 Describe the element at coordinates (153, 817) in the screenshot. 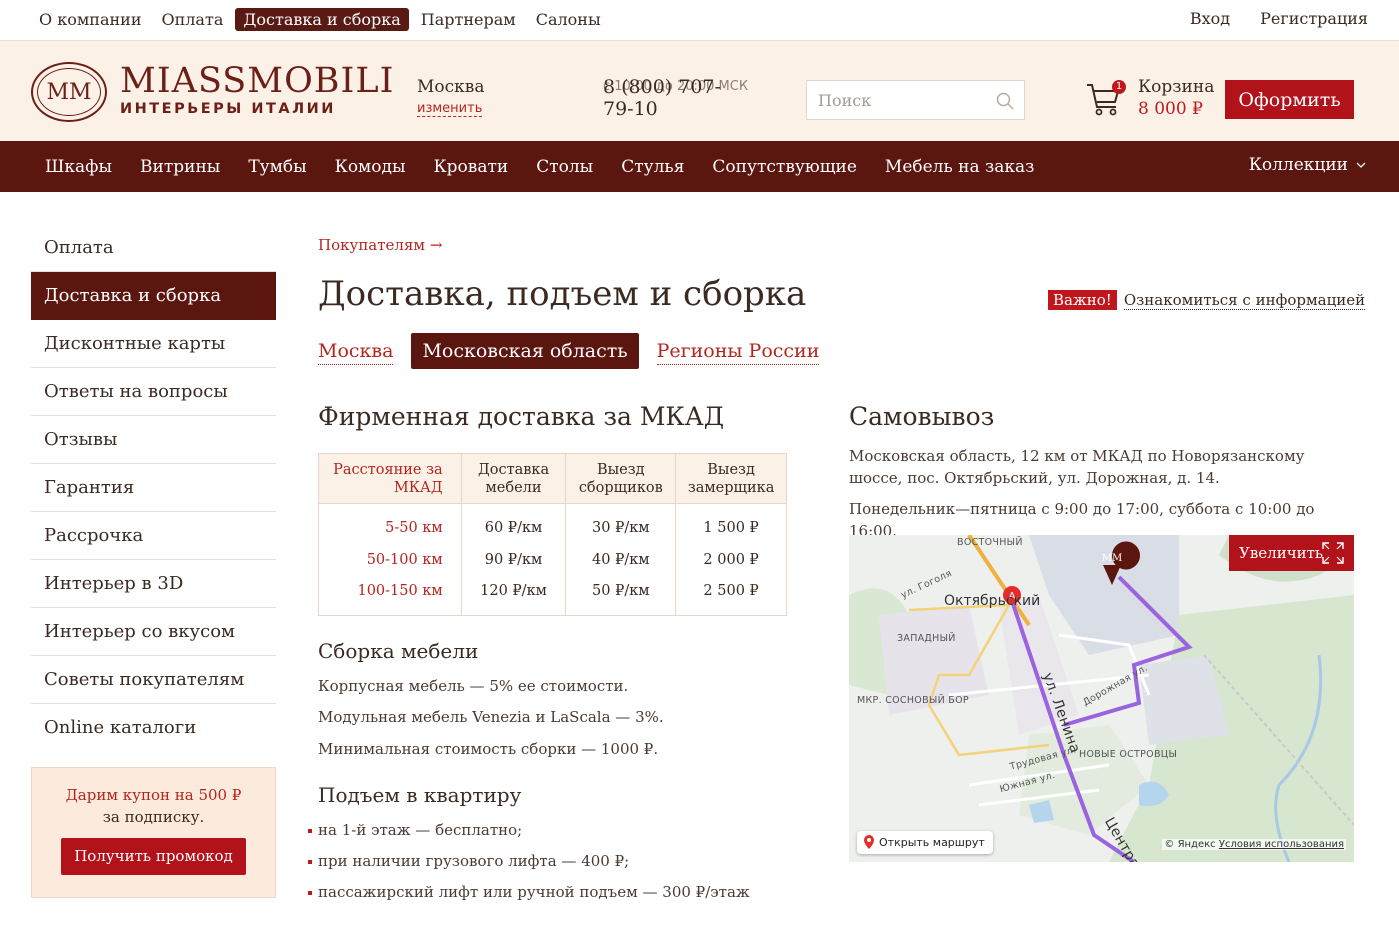

I see `promo-subtext: за подписку.` at that location.